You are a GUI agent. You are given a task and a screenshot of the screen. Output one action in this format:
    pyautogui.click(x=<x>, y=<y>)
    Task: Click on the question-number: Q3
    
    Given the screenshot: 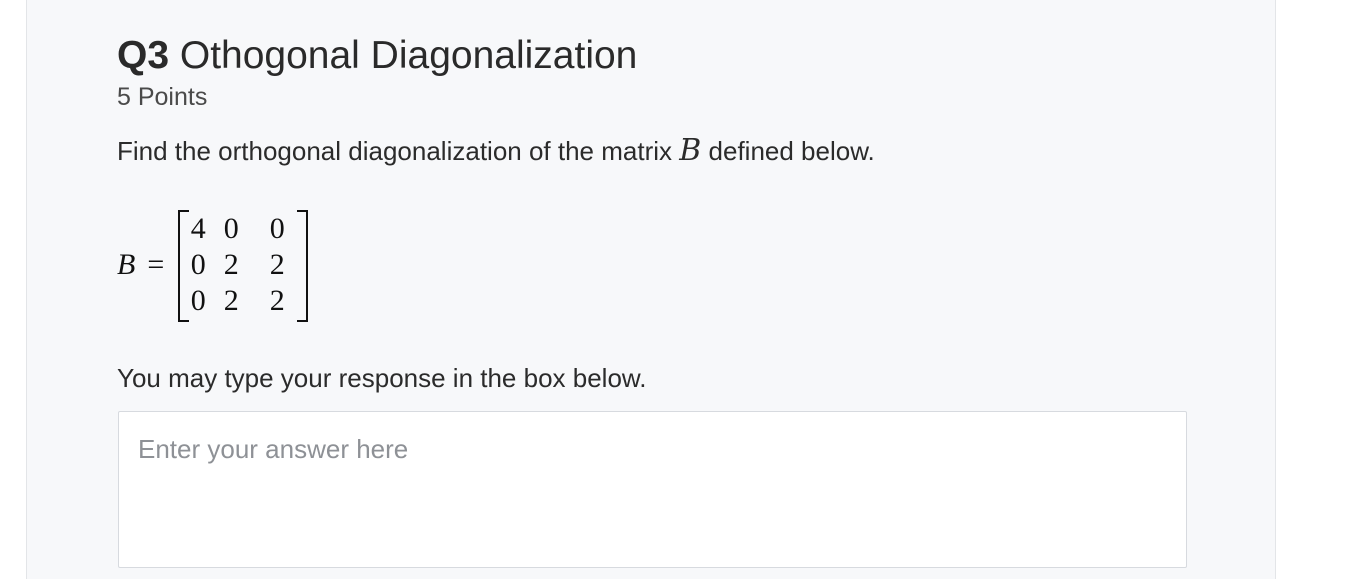 What is the action you would take?
    pyautogui.click(x=143, y=55)
    